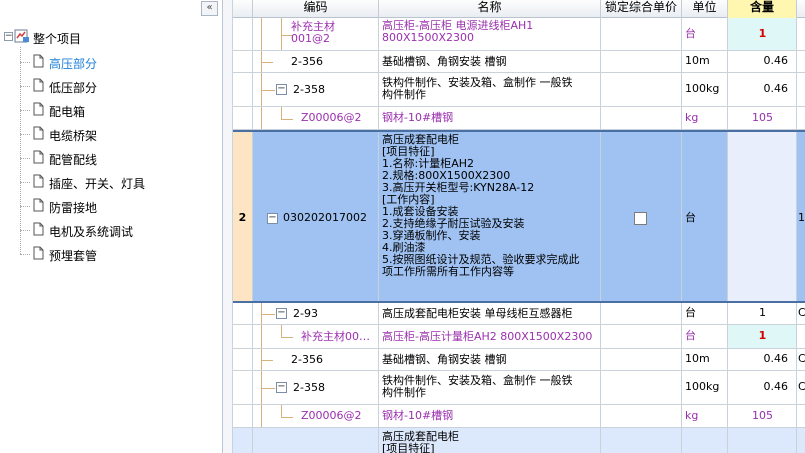 The height and width of the screenshot is (453, 805). I want to click on table-row: 高压成套配电柜 [项目特征], so click(519, 440).